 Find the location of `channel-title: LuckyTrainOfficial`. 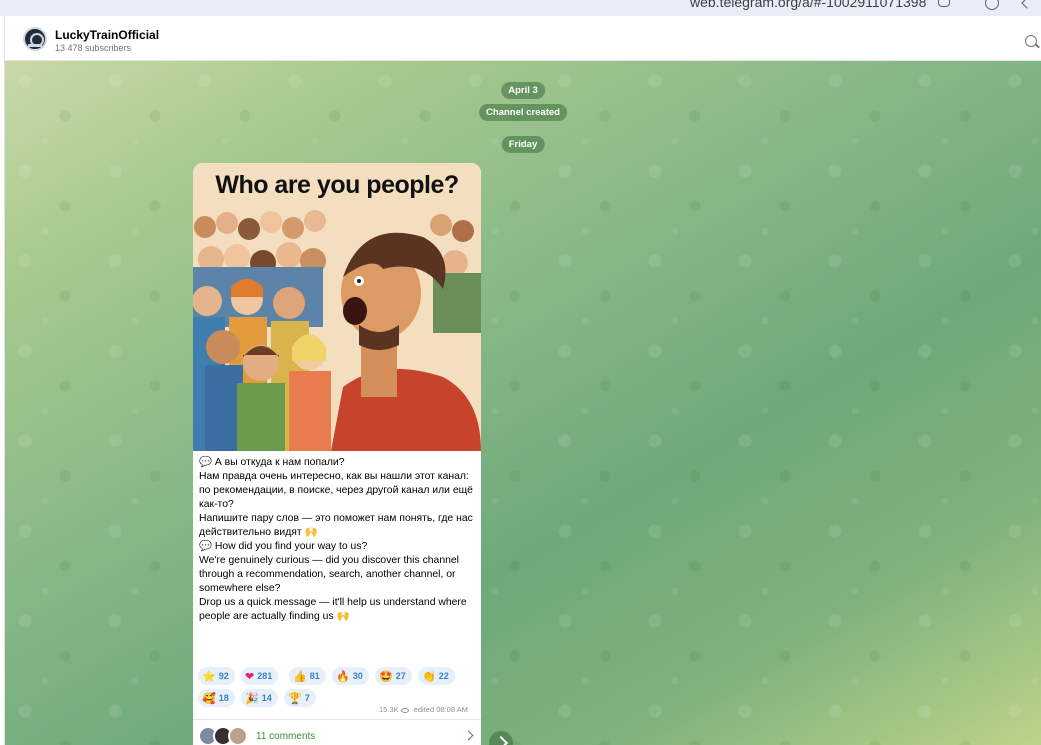

channel-title: LuckyTrainOfficial is located at coordinates (107, 35).